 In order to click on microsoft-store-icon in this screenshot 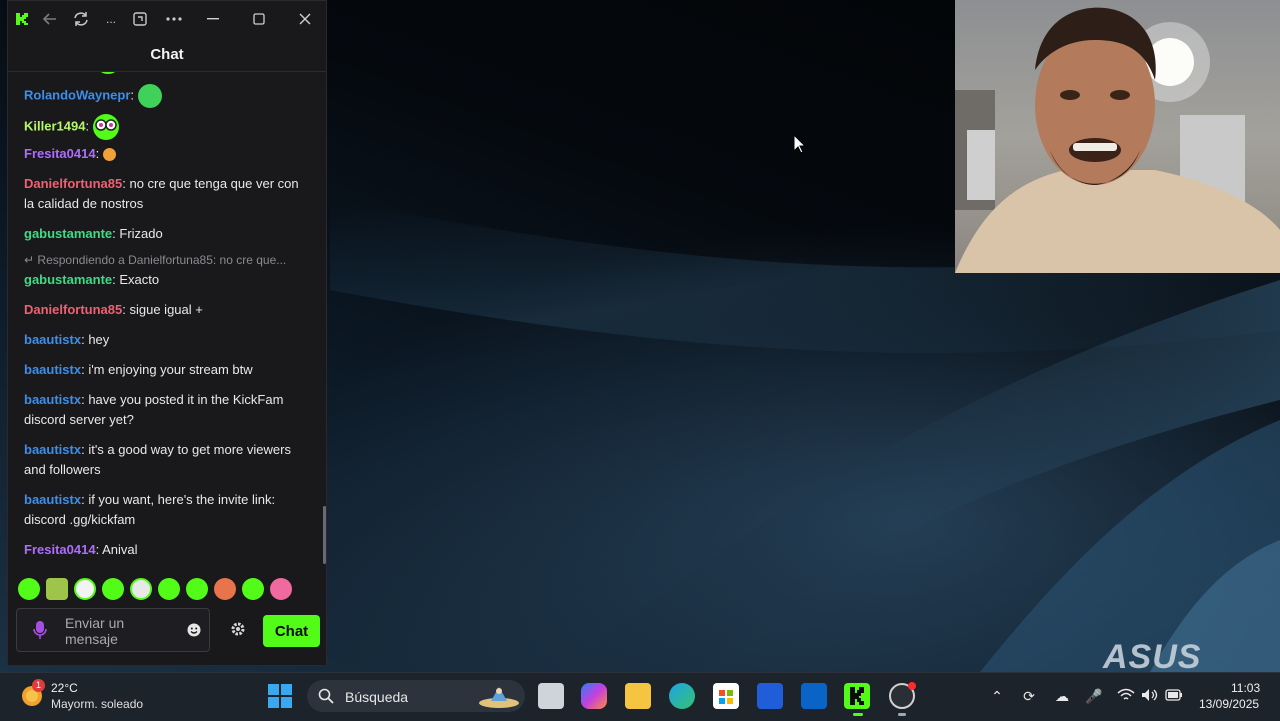, I will do `click(726, 696)`.